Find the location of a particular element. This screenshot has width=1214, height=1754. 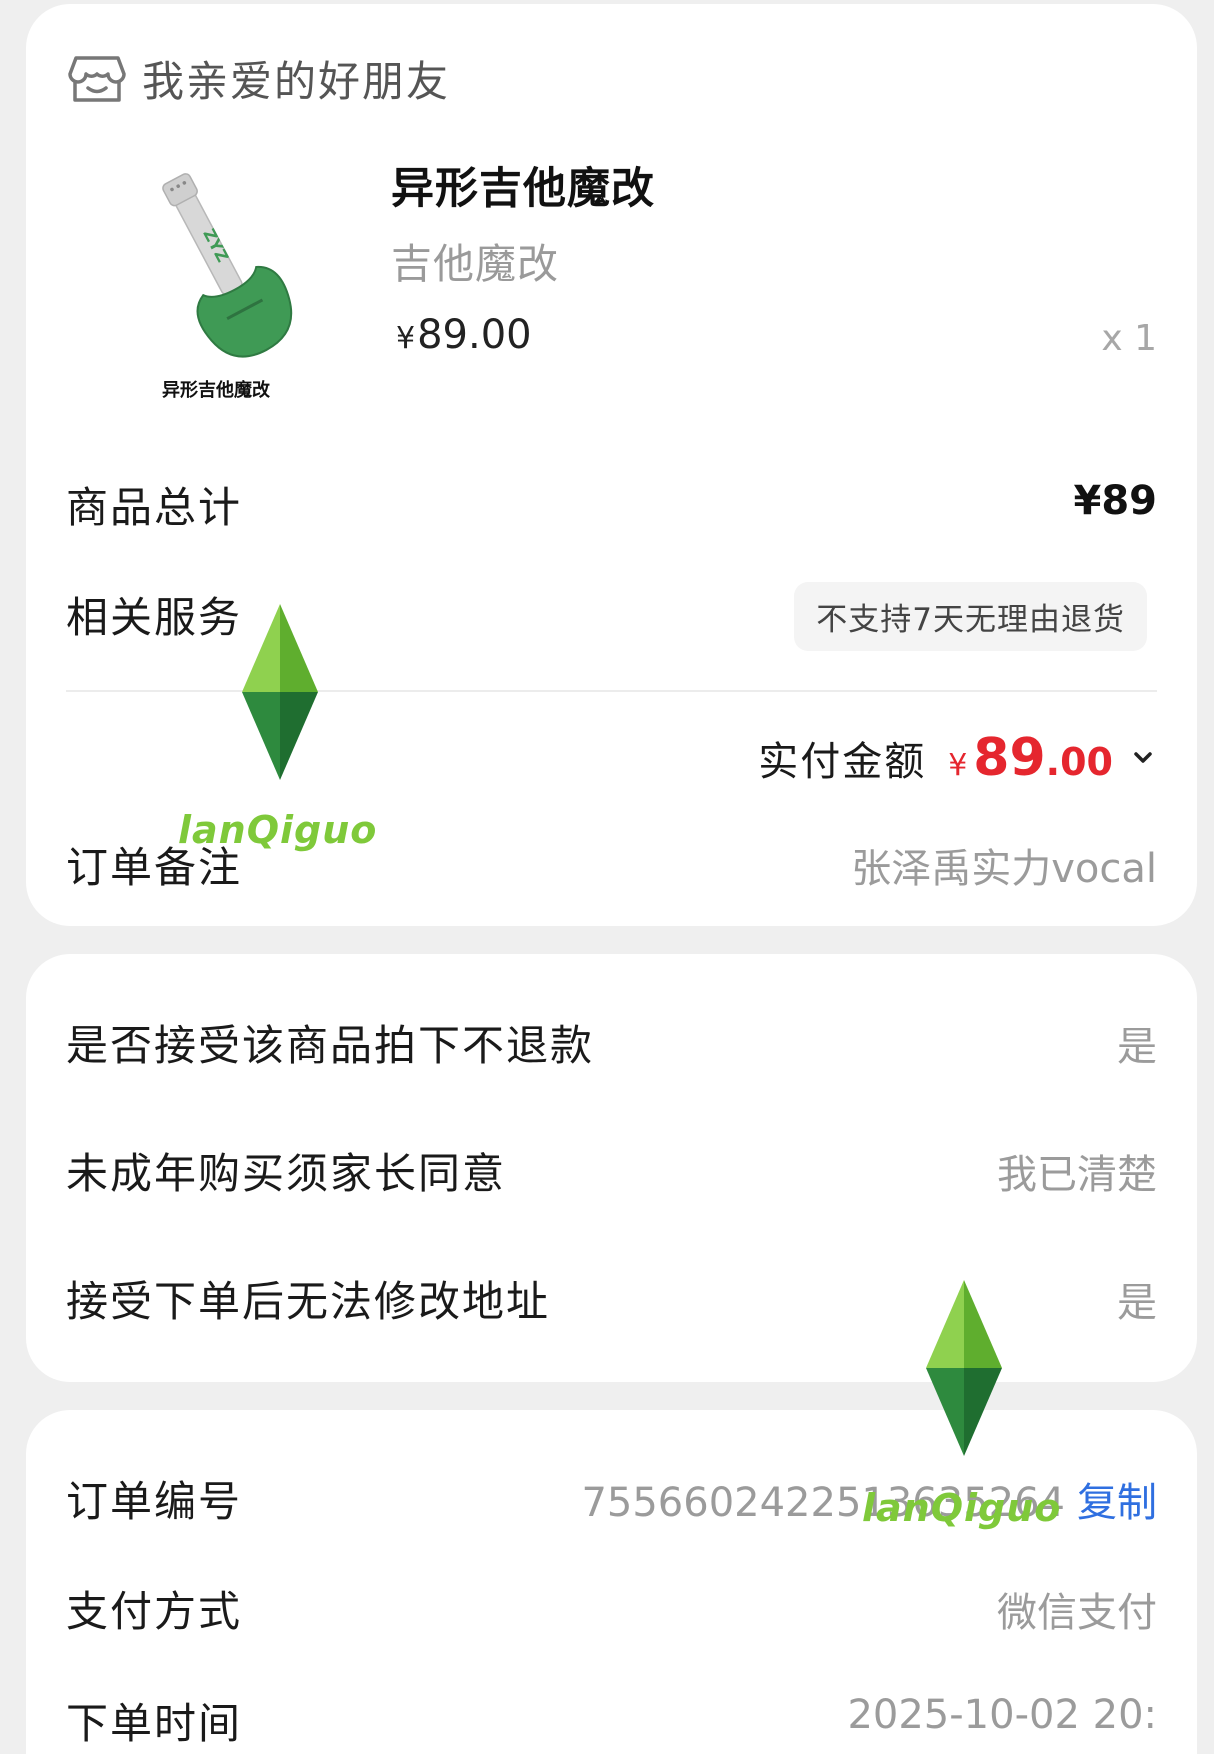

product-image: ZYZ 异形吉他魔改 is located at coordinates (226, 289).